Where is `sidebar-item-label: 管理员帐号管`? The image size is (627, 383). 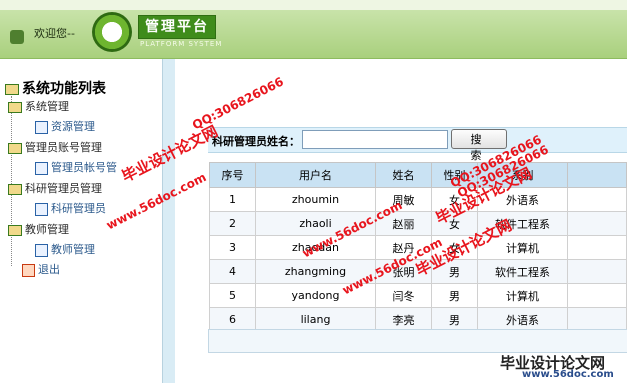 sidebar-item-label: 管理员帐号管 is located at coordinates (84, 167).